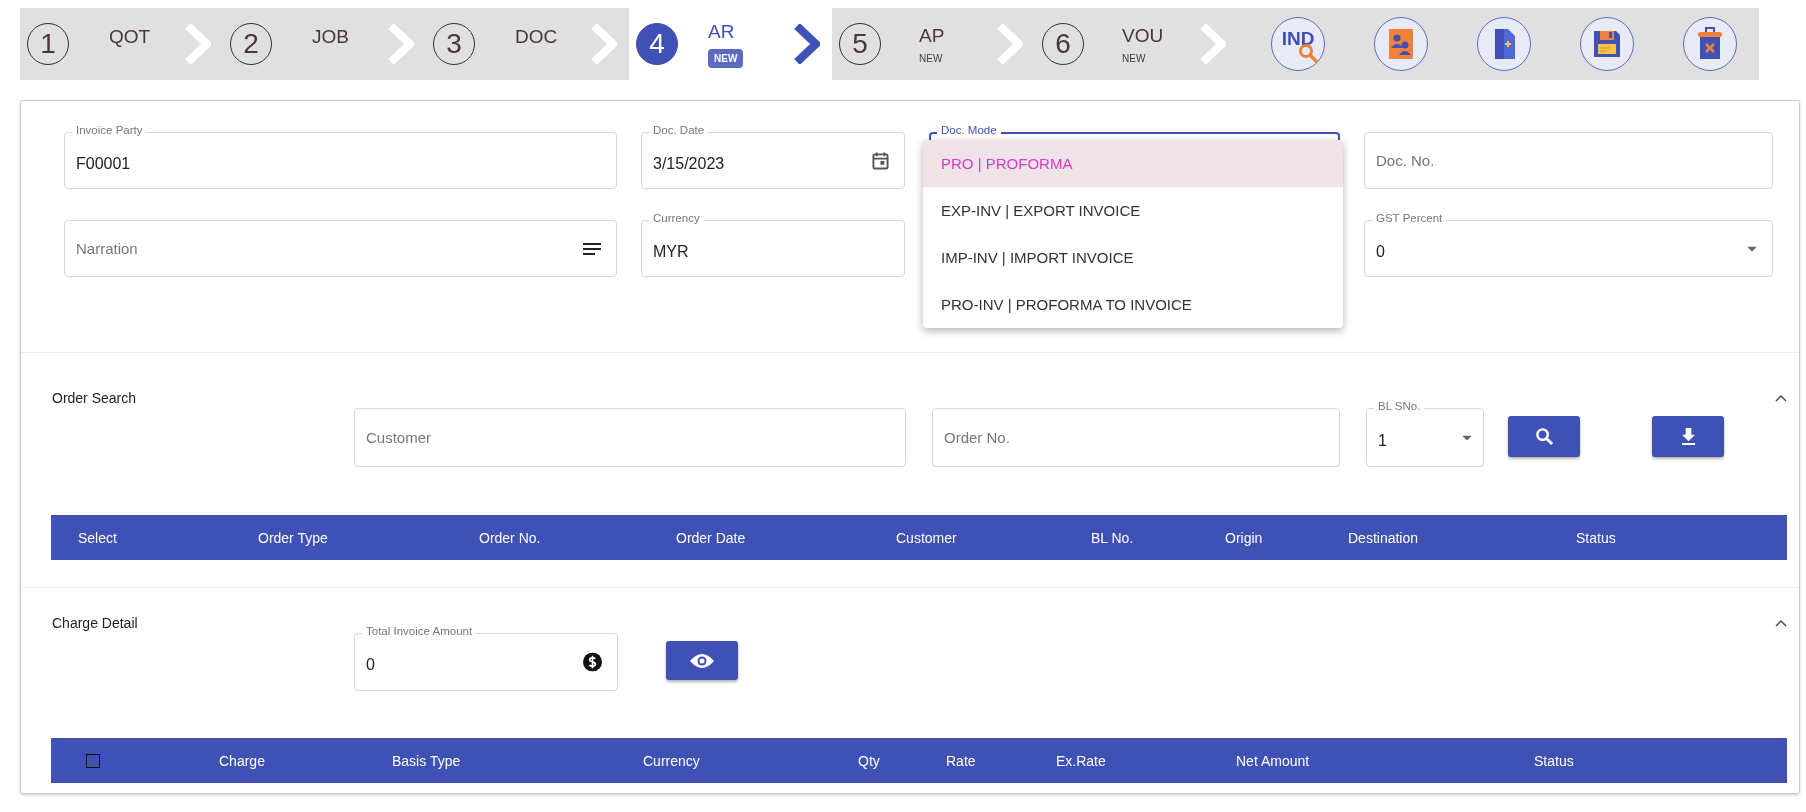 Image resolution: width=1806 pixels, height=812 pixels. I want to click on step-label: AR, so click(721, 31).